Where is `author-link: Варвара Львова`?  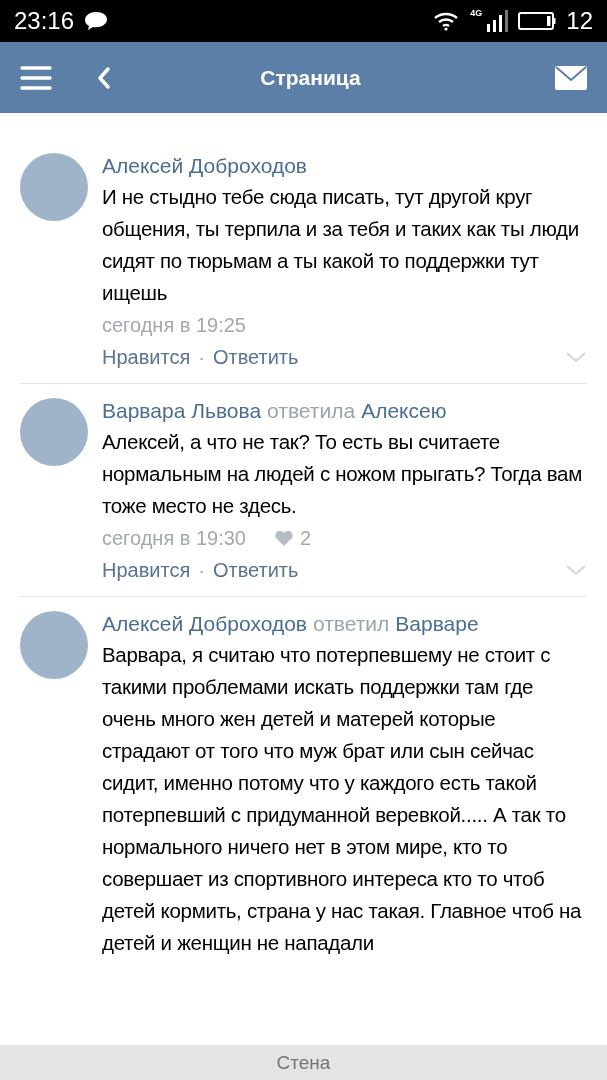
author-link: Варвара Львова is located at coordinates (182, 411).